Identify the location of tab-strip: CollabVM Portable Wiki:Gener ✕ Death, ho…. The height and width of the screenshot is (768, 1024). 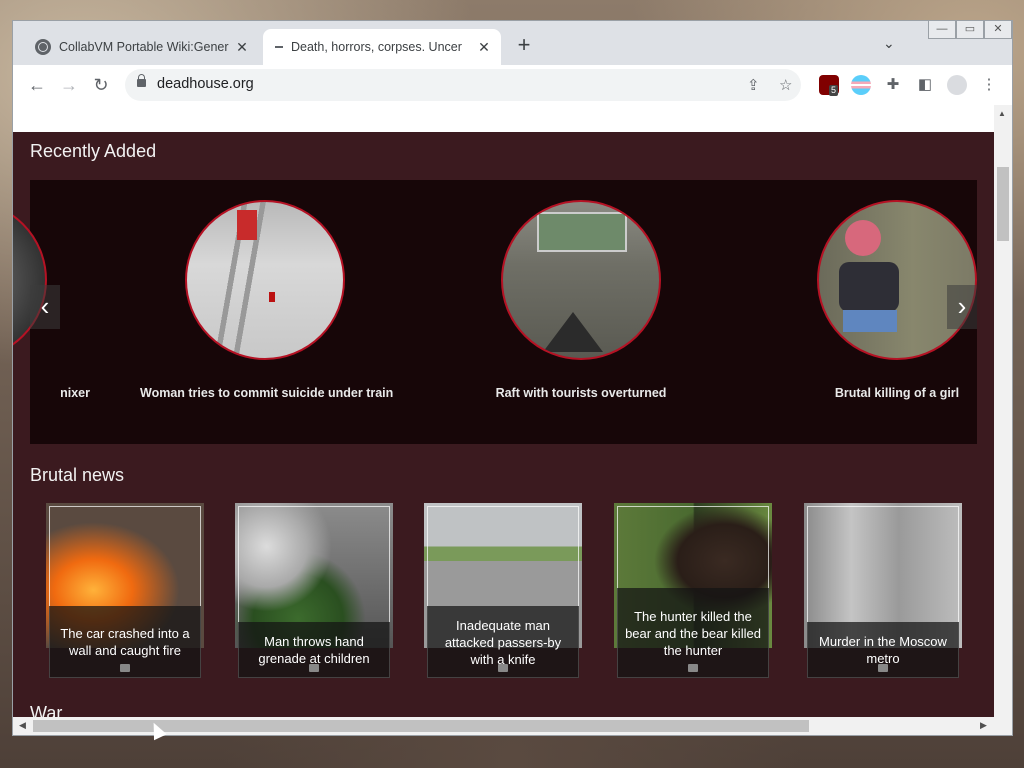
(512, 43).